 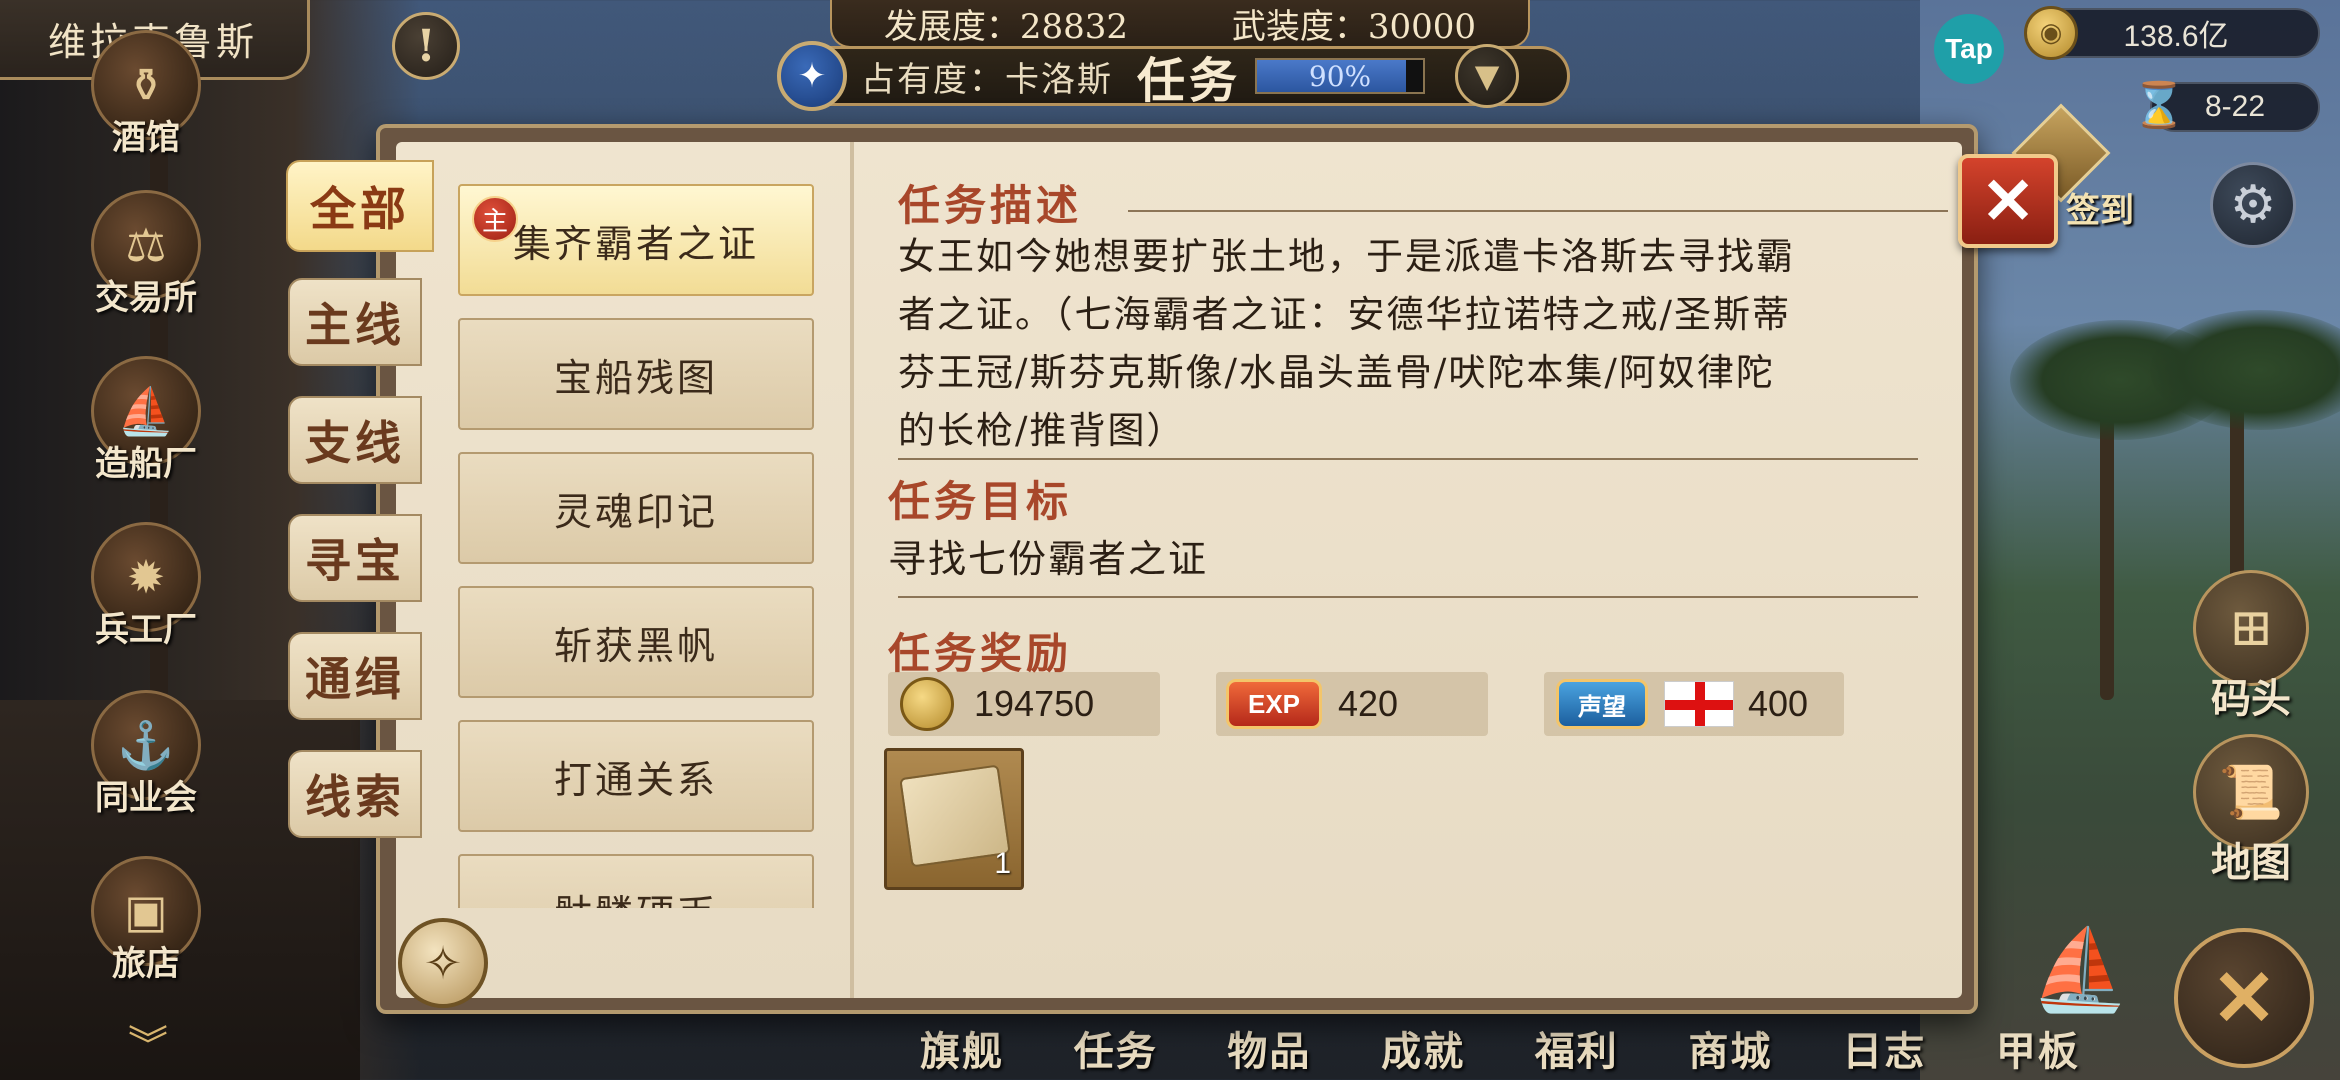 I want to click on gold-reward: 194750, so click(x=1024, y=704).